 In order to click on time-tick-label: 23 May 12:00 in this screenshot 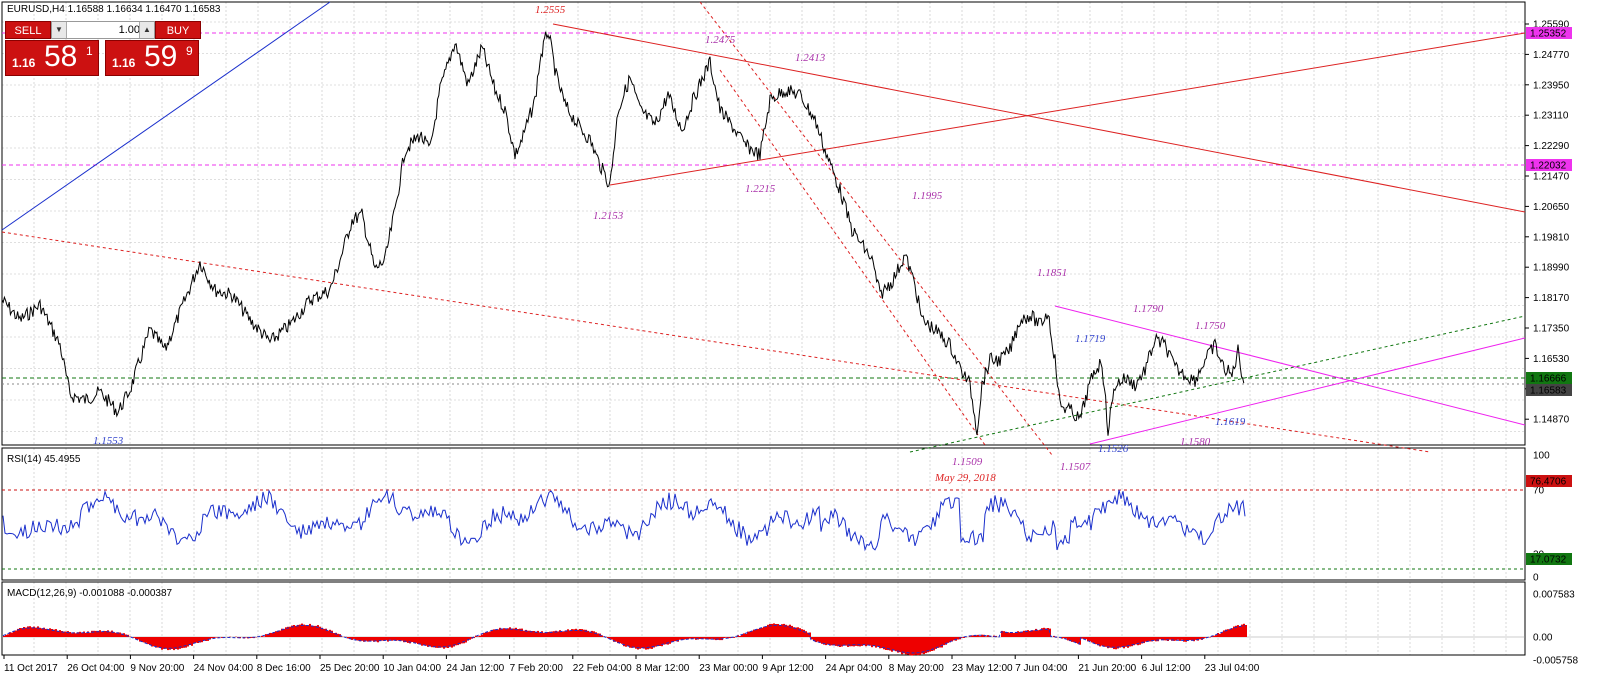, I will do `click(982, 668)`.